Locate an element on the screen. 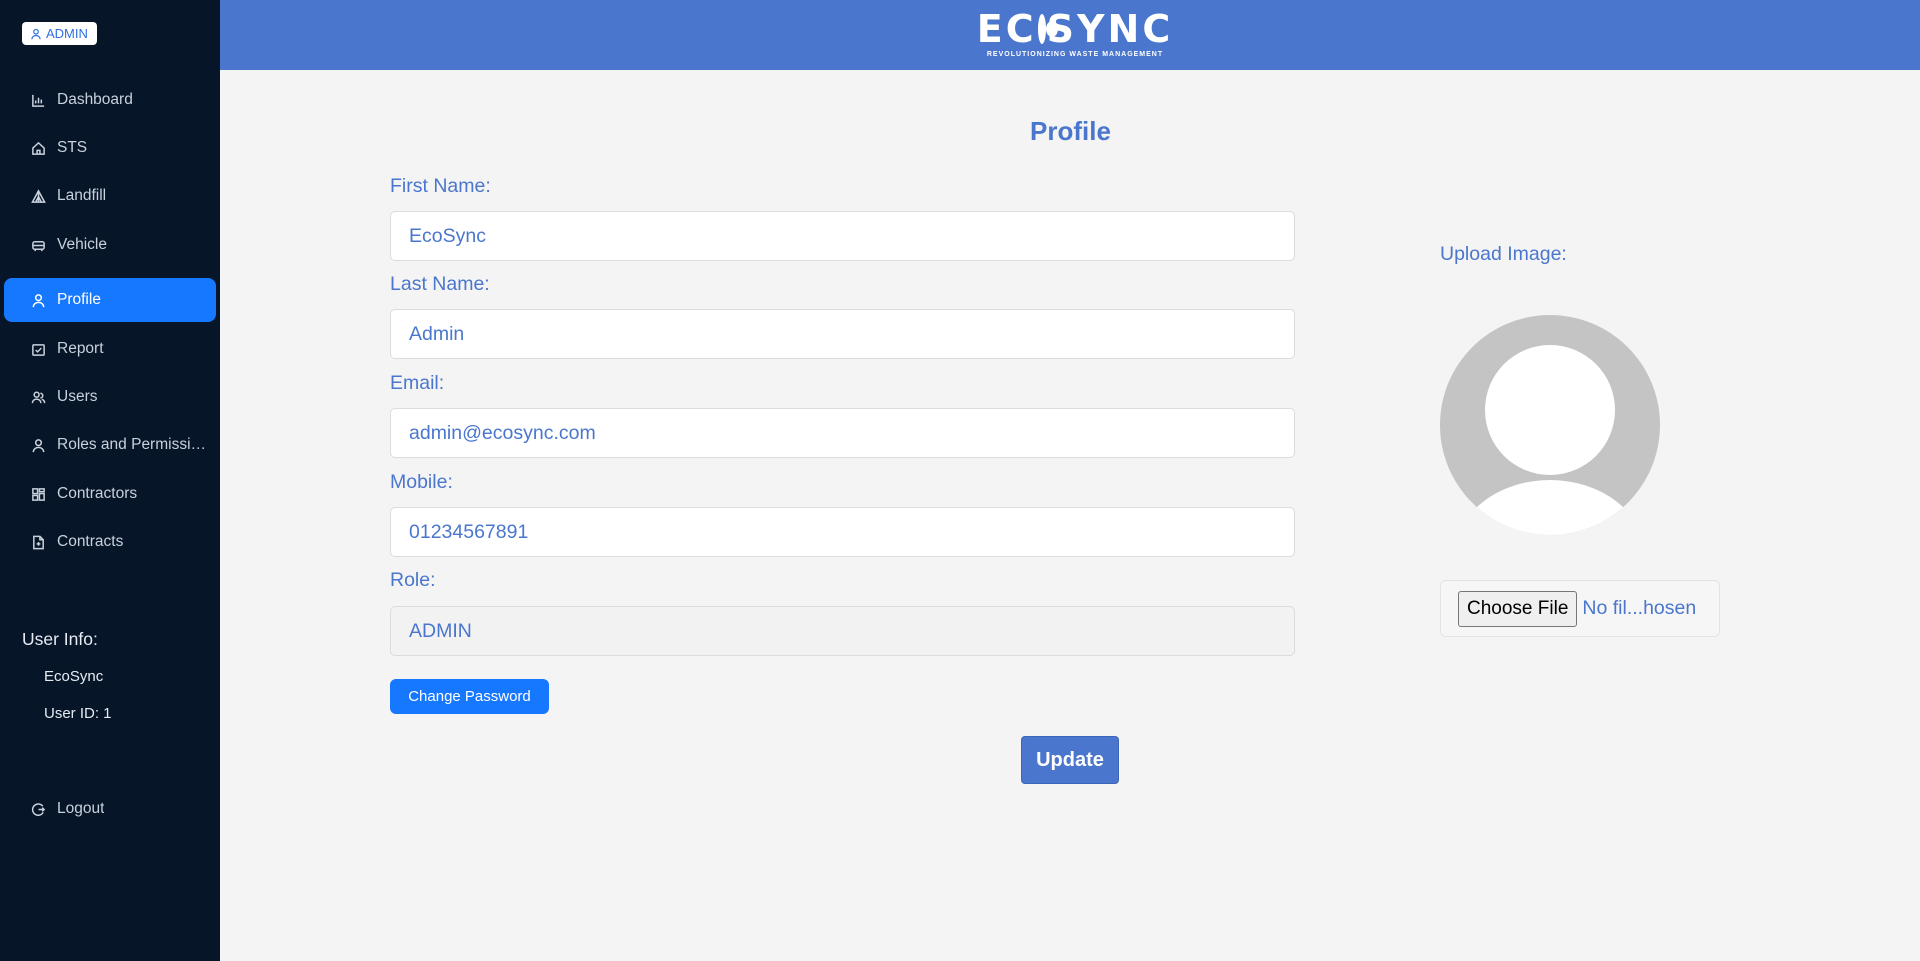 This screenshot has width=1920, height=961. sidebar-item-contractors: Contractors is located at coordinates (110, 494).